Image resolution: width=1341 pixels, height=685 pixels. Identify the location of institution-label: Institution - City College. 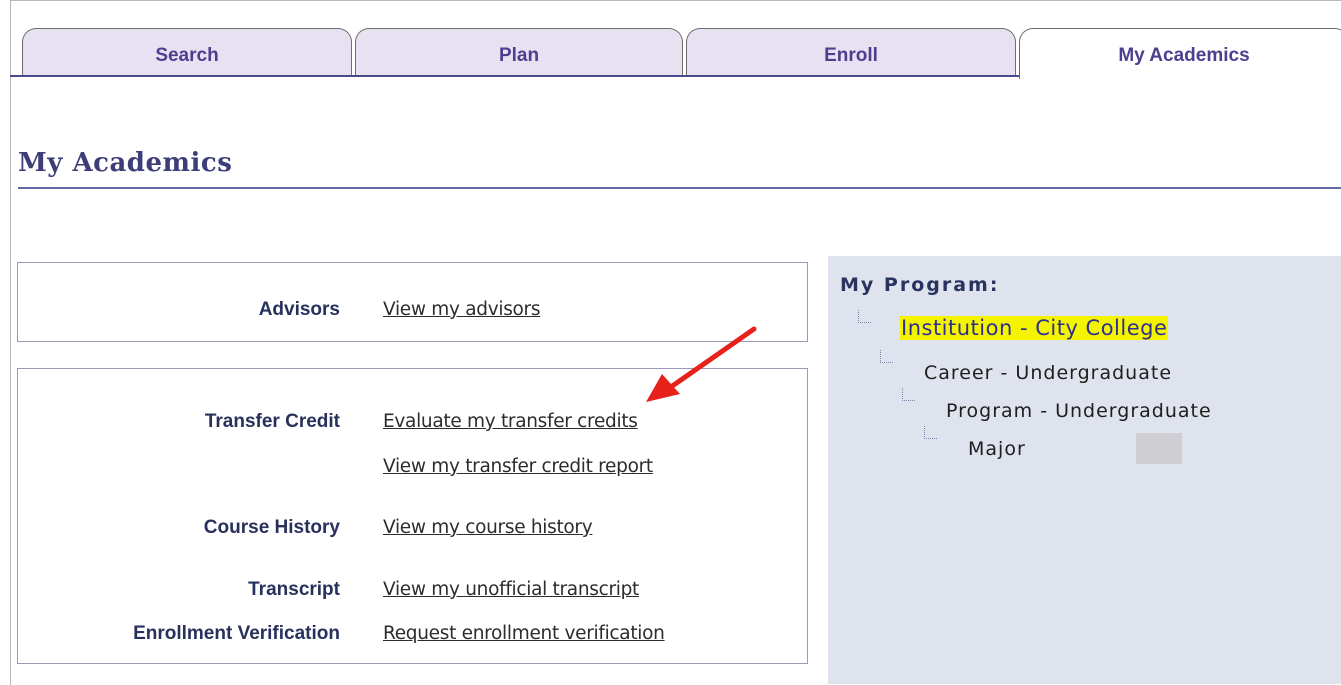
(1034, 328).